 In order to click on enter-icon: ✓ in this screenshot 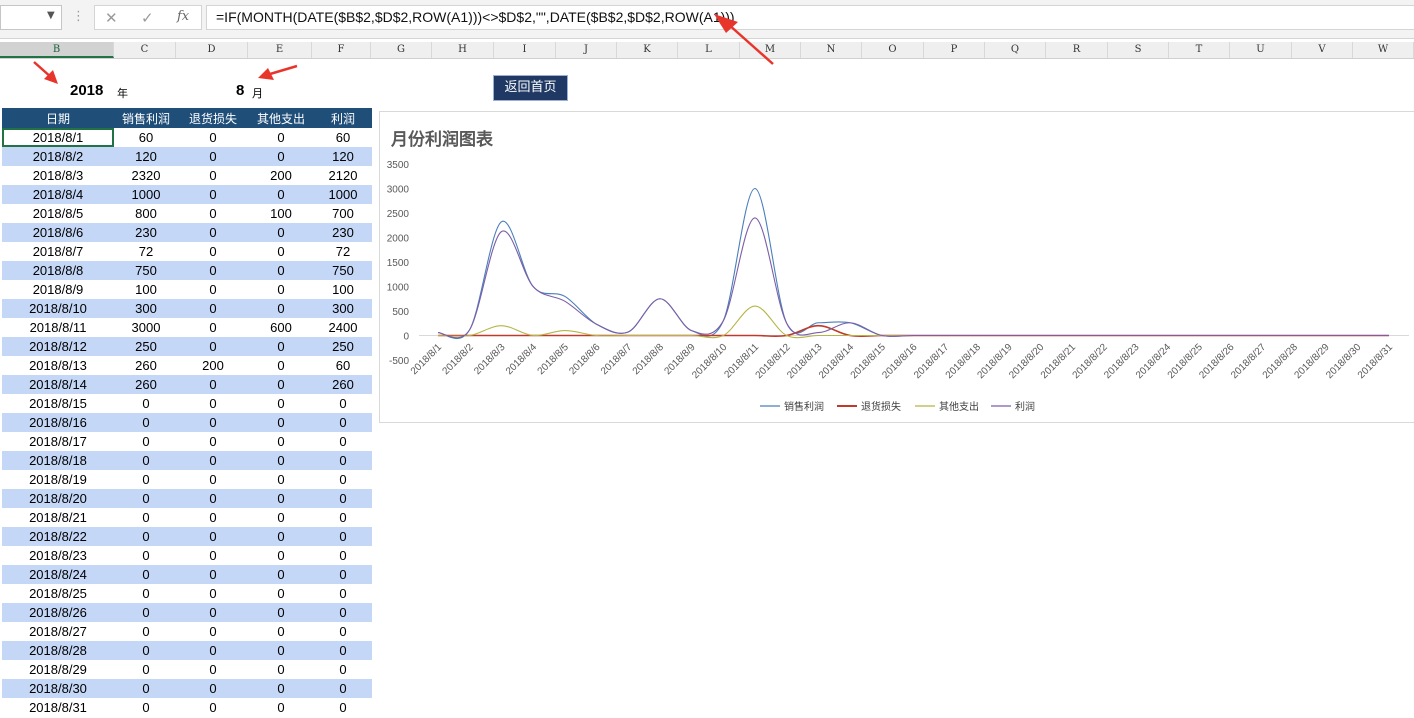, I will do `click(147, 18)`.